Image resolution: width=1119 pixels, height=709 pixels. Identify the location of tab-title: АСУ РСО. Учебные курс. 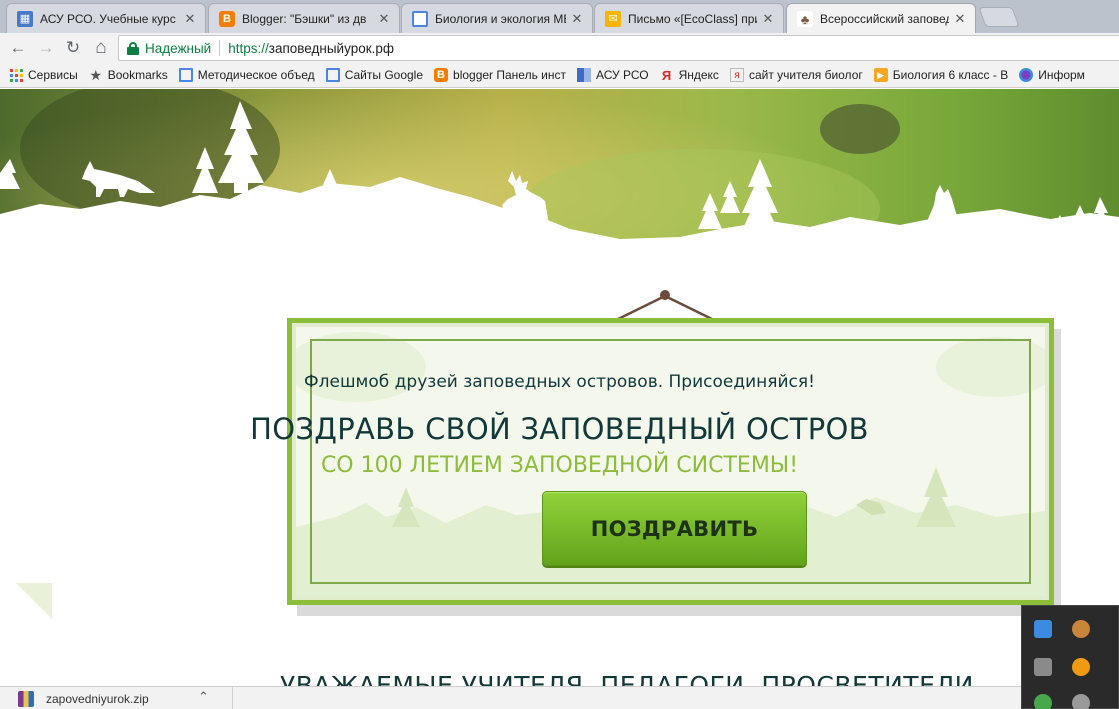
(108, 18).